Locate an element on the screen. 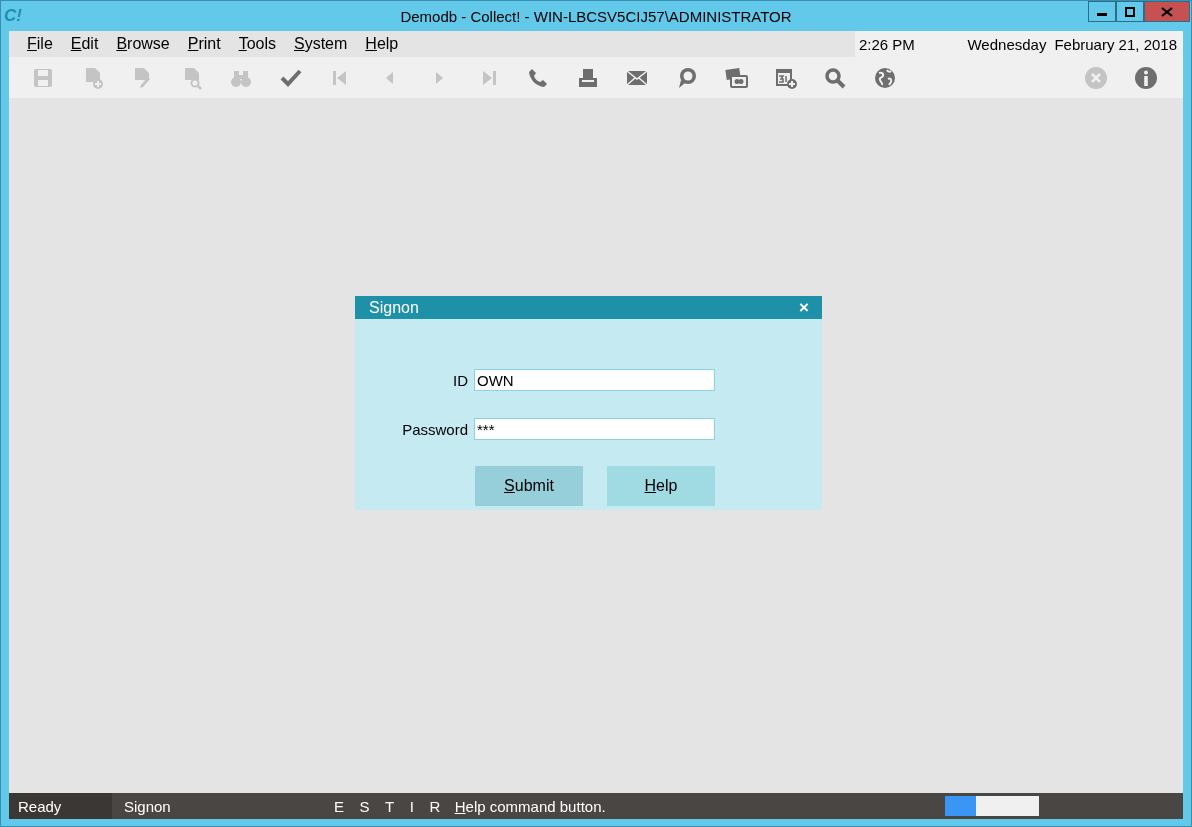  menu-item: Tools is located at coordinates (257, 44).